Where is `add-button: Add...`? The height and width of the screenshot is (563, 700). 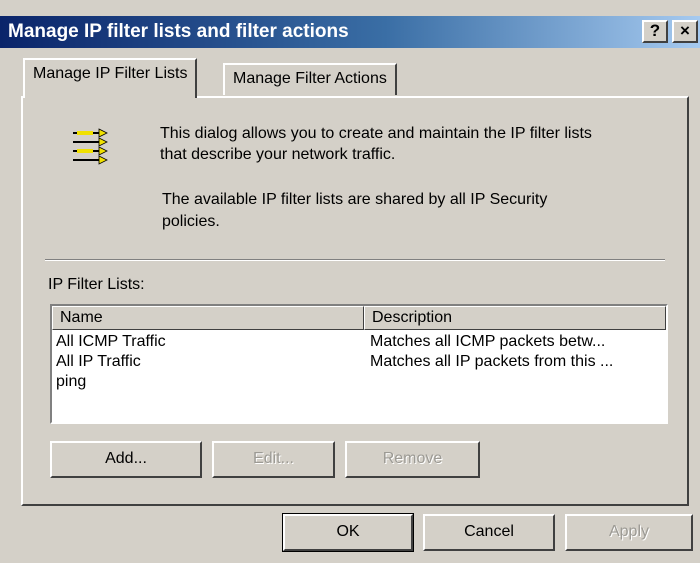 add-button: Add... is located at coordinates (126, 459).